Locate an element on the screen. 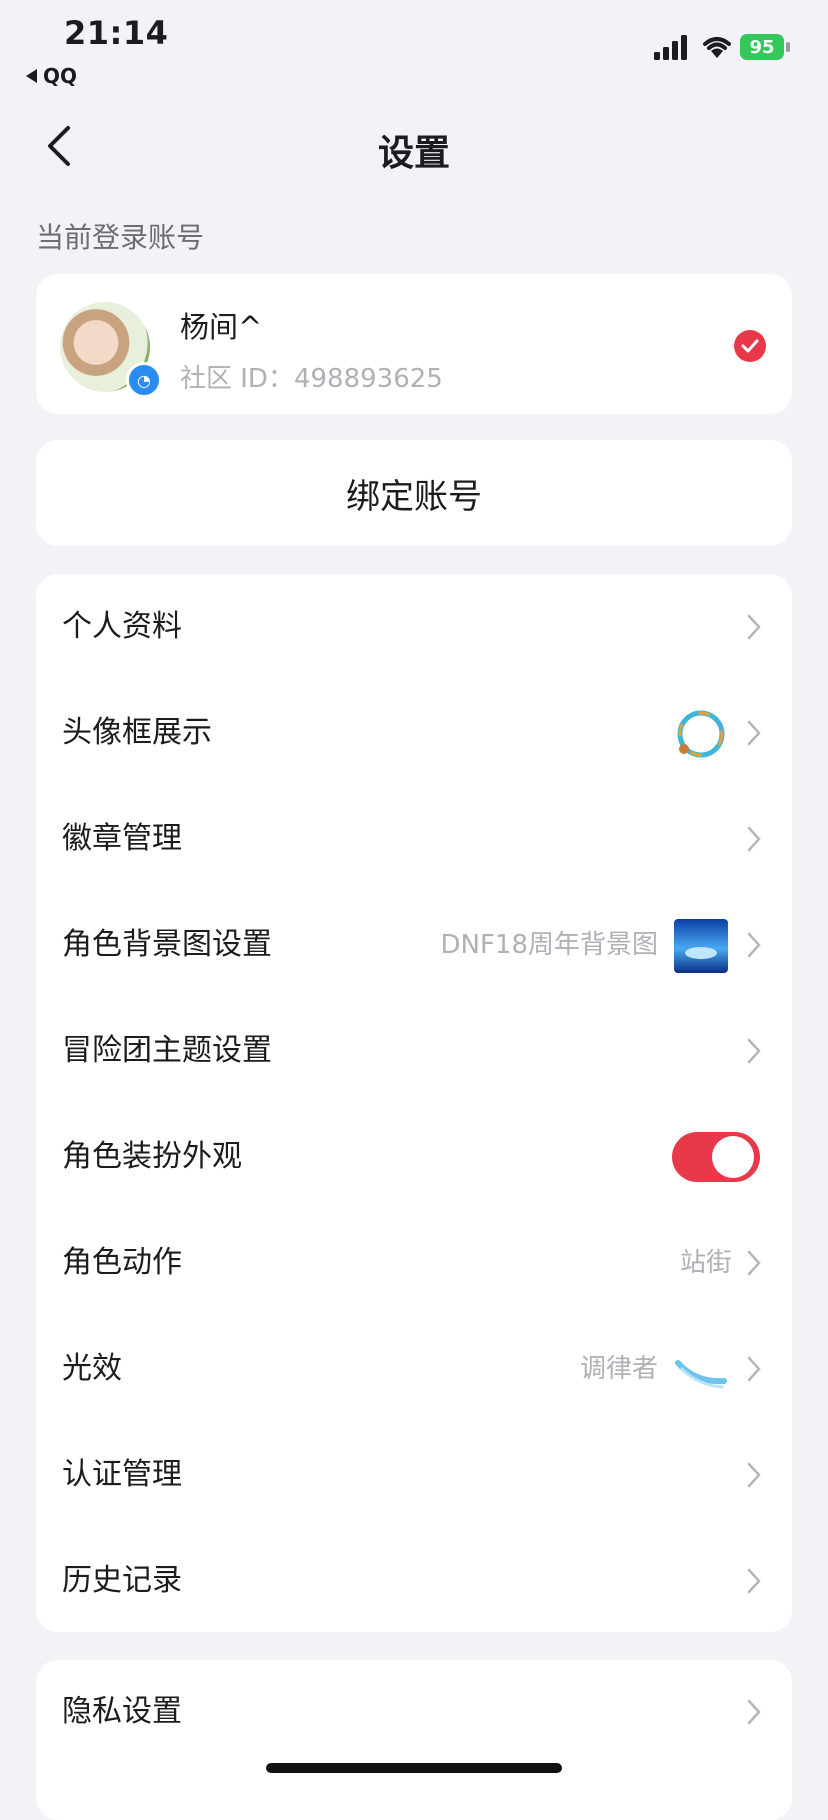  battery-icon: 95 is located at coordinates (765, 48).